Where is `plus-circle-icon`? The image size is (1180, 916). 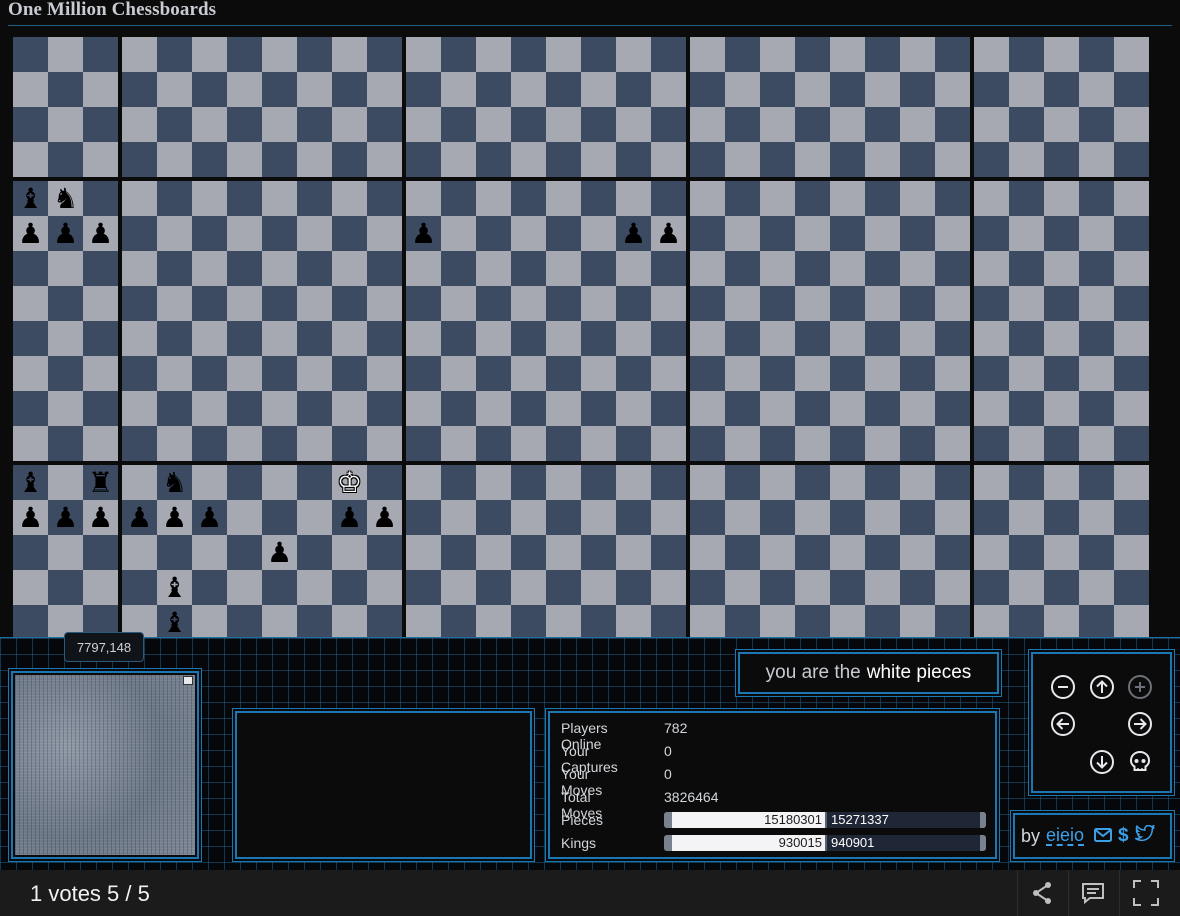 plus-circle-icon is located at coordinates (1140, 687).